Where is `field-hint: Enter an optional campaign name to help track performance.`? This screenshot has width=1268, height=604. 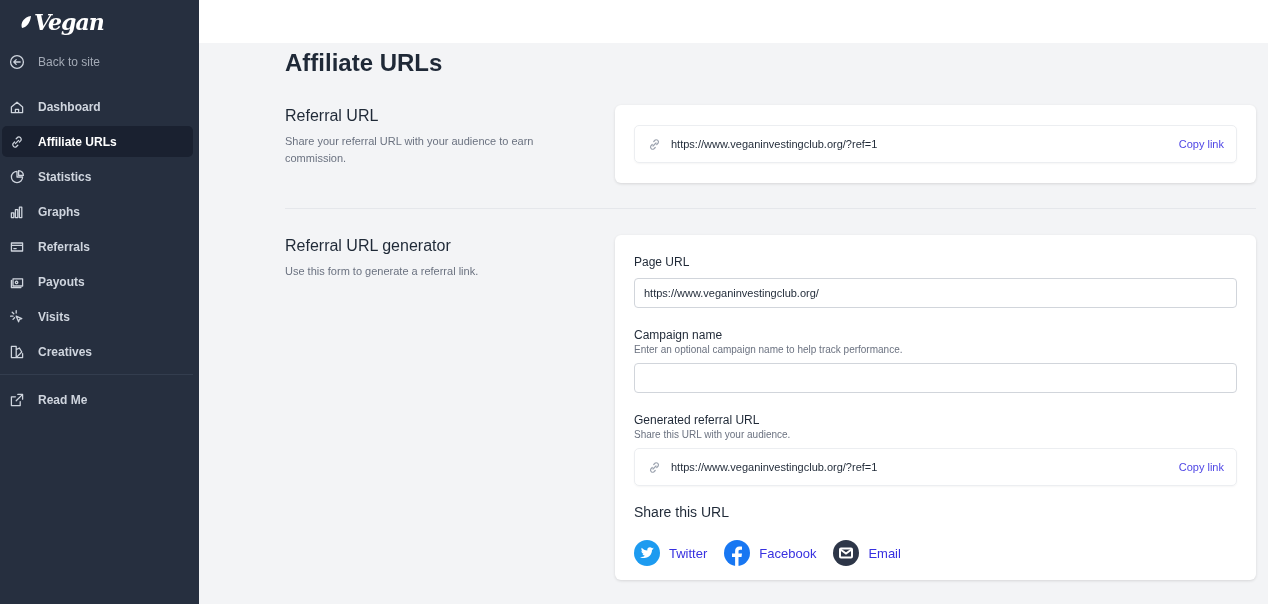 field-hint: Enter an optional campaign name to help track performance. is located at coordinates (769, 349).